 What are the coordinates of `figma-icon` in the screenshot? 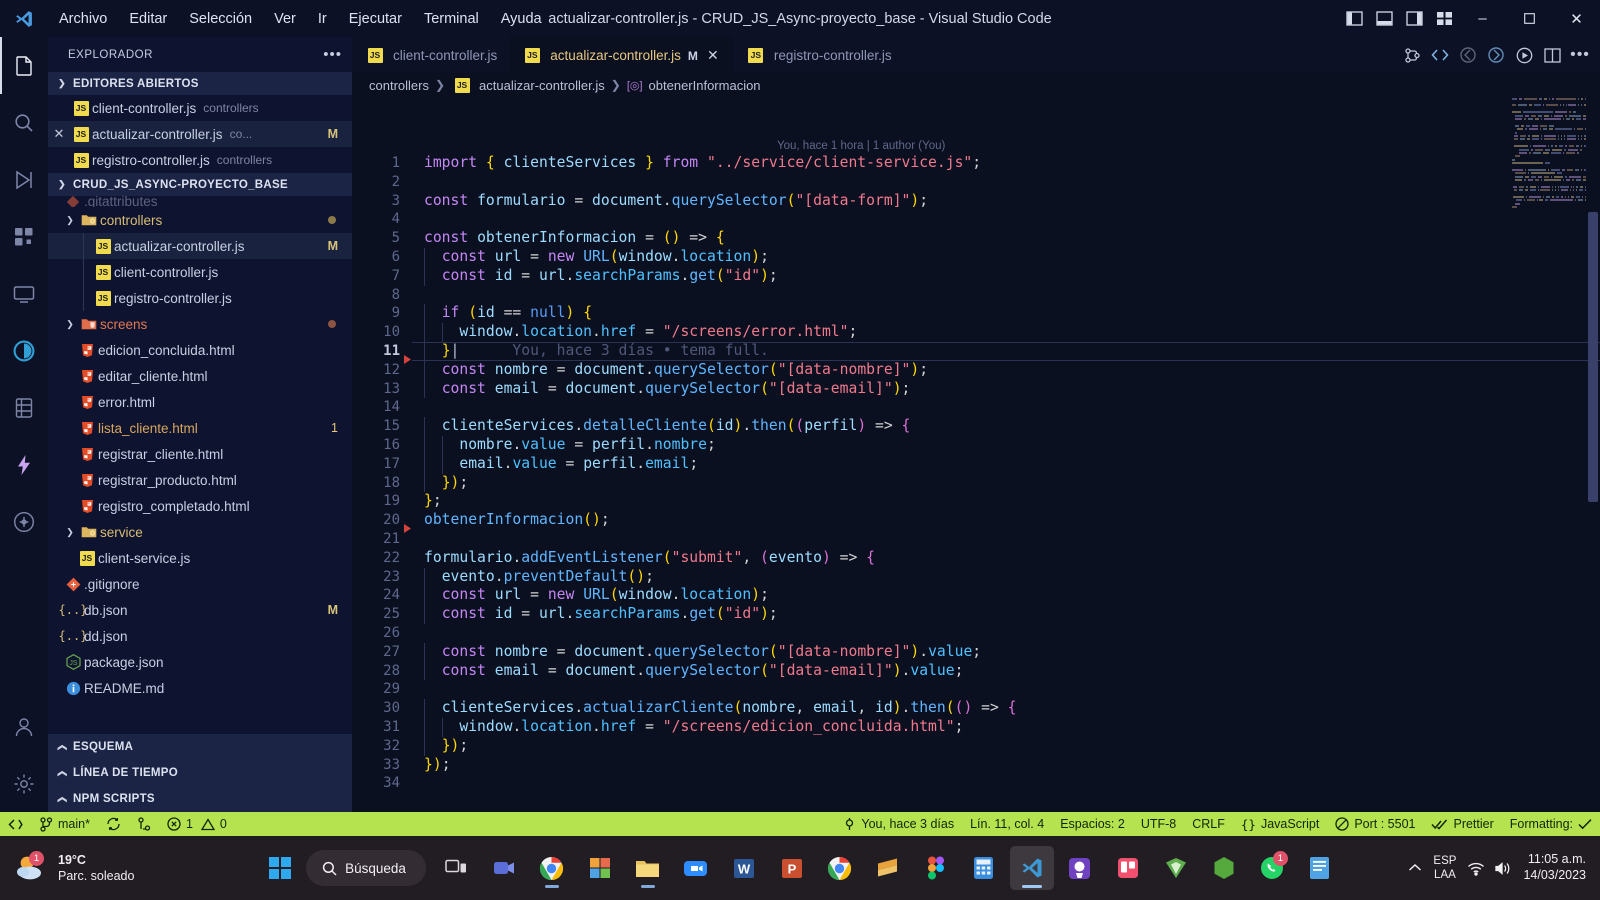 It's located at (936, 868).